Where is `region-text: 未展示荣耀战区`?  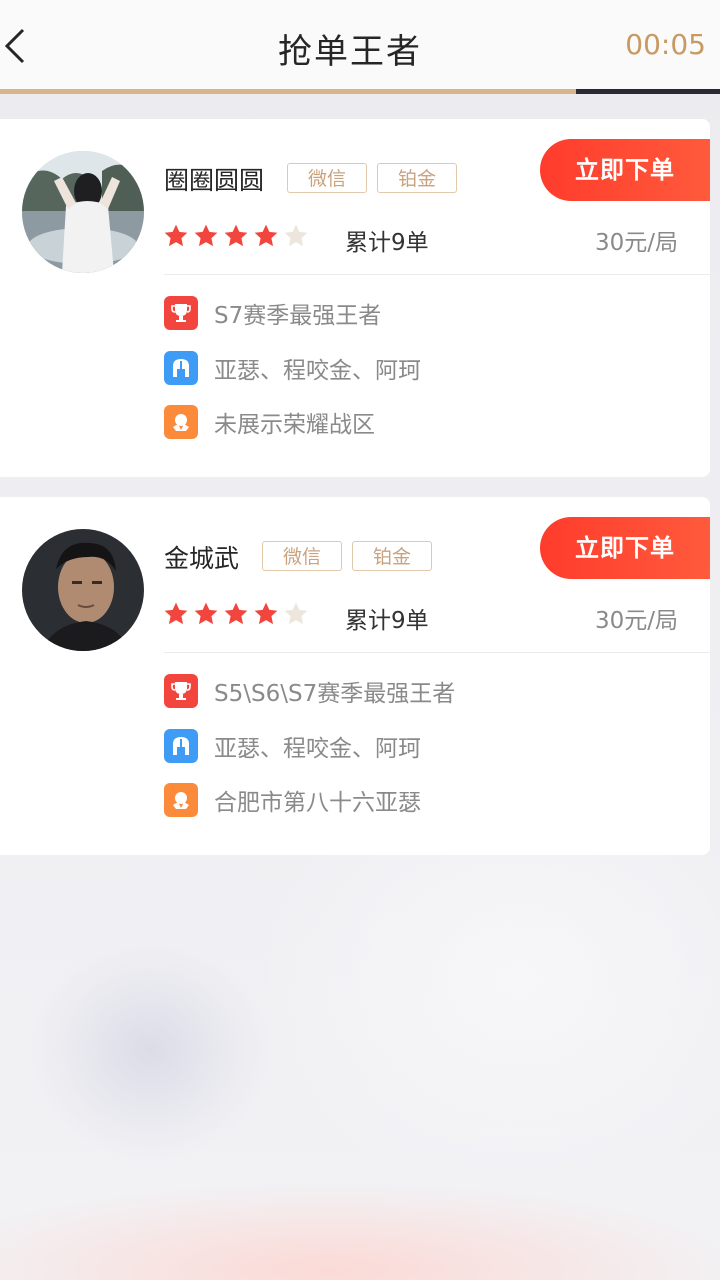
region-text: 未展示荣耀战区 is located at coordinates (294, 425).